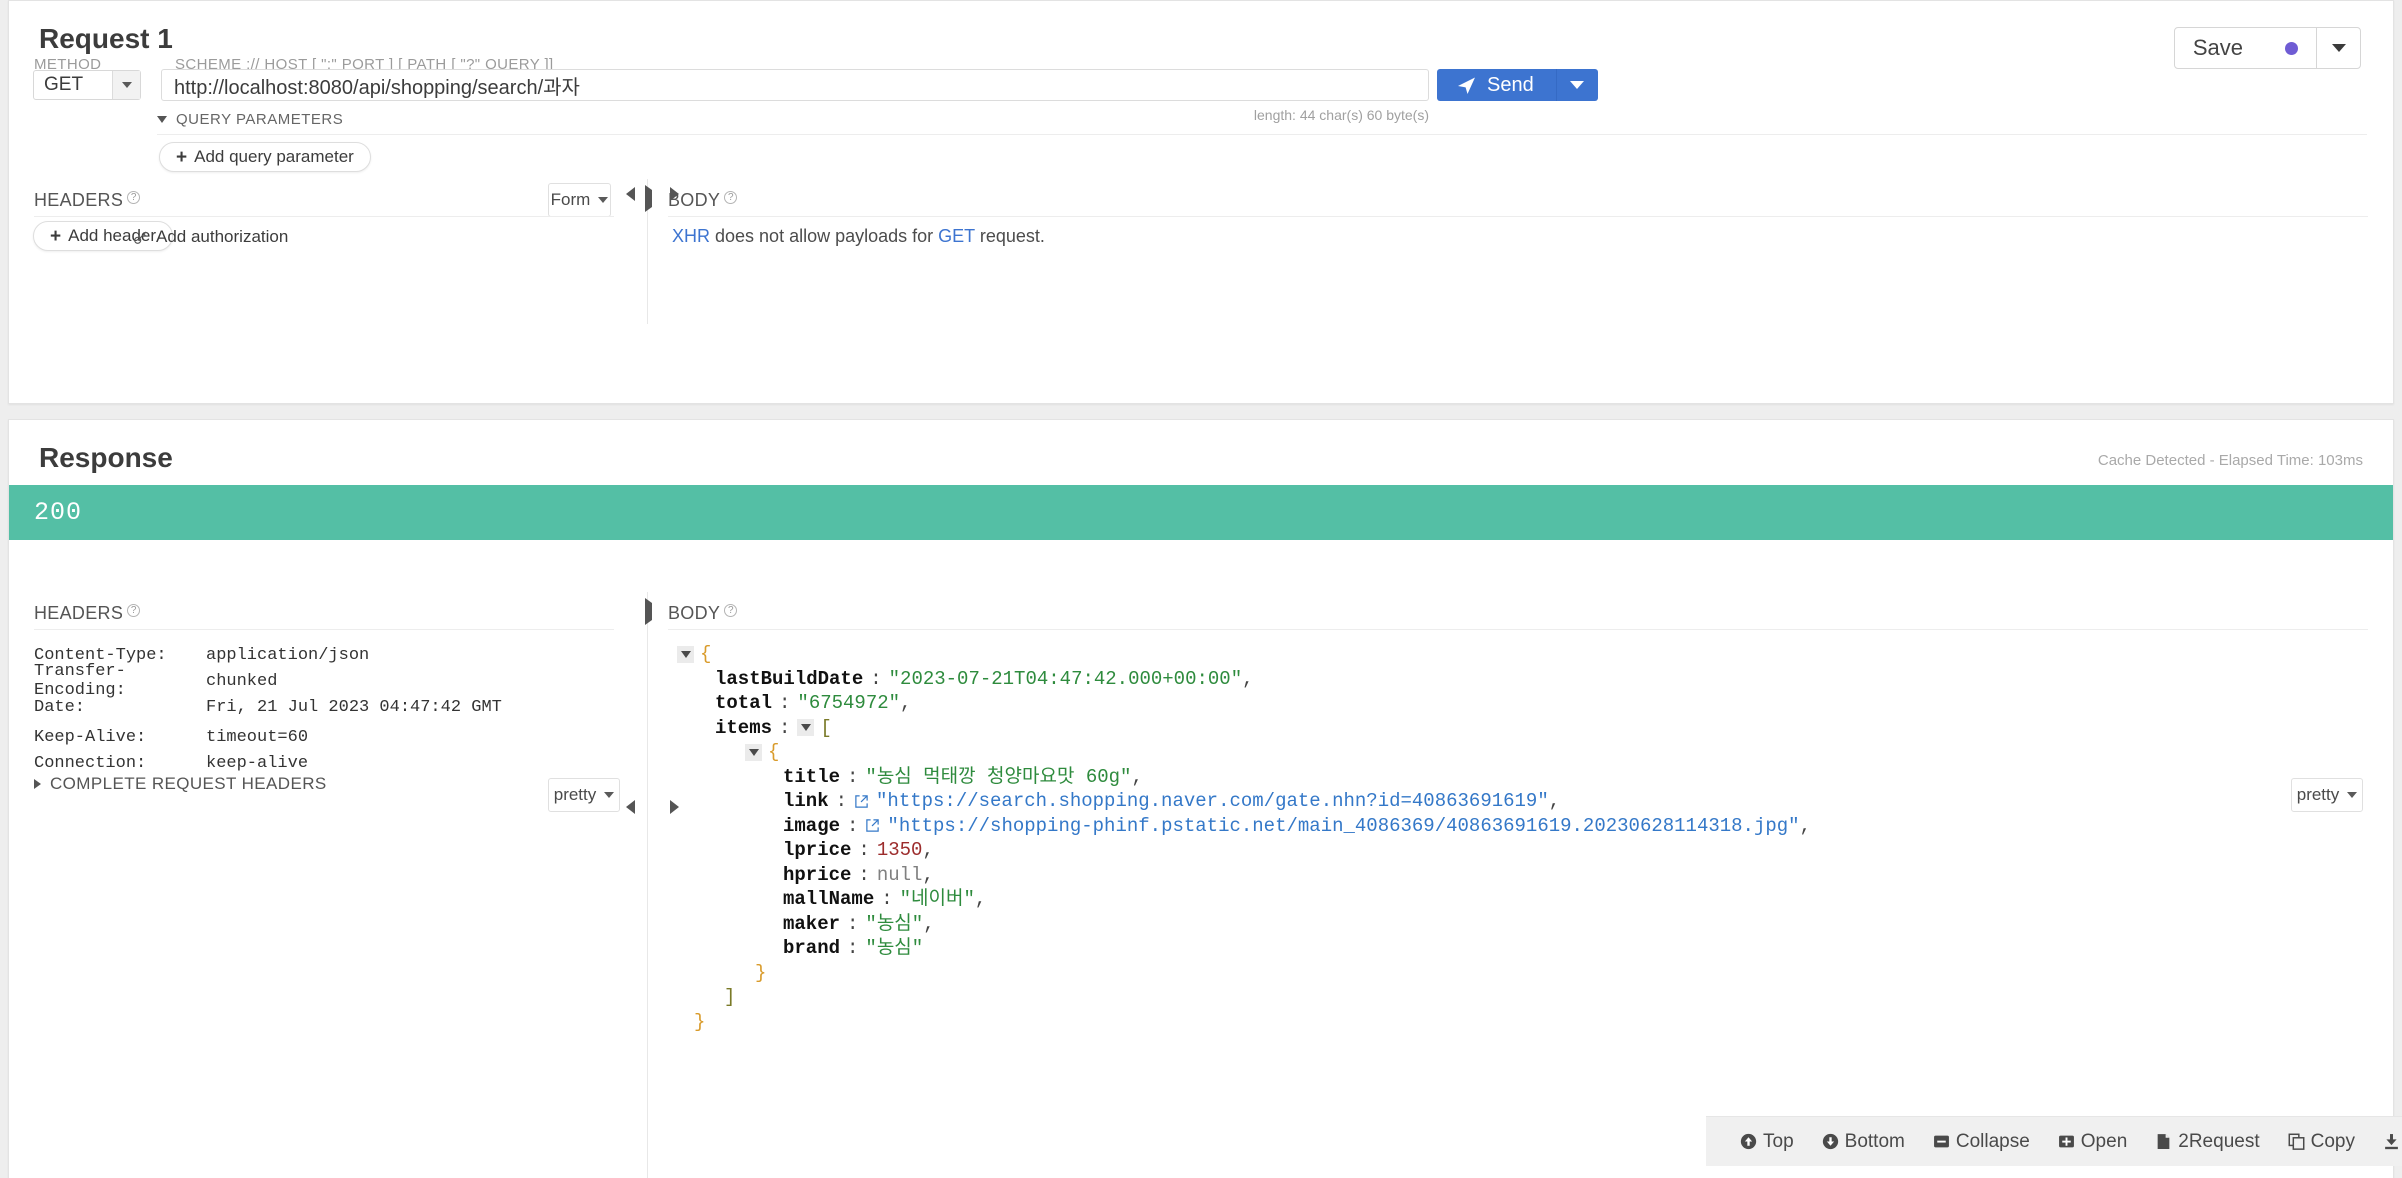 This screenshot has width=2402, height=1178. Describe the element at coordinates (79, 200) in the screenshot. I see `request-headers-label: HEADERS` at that location.